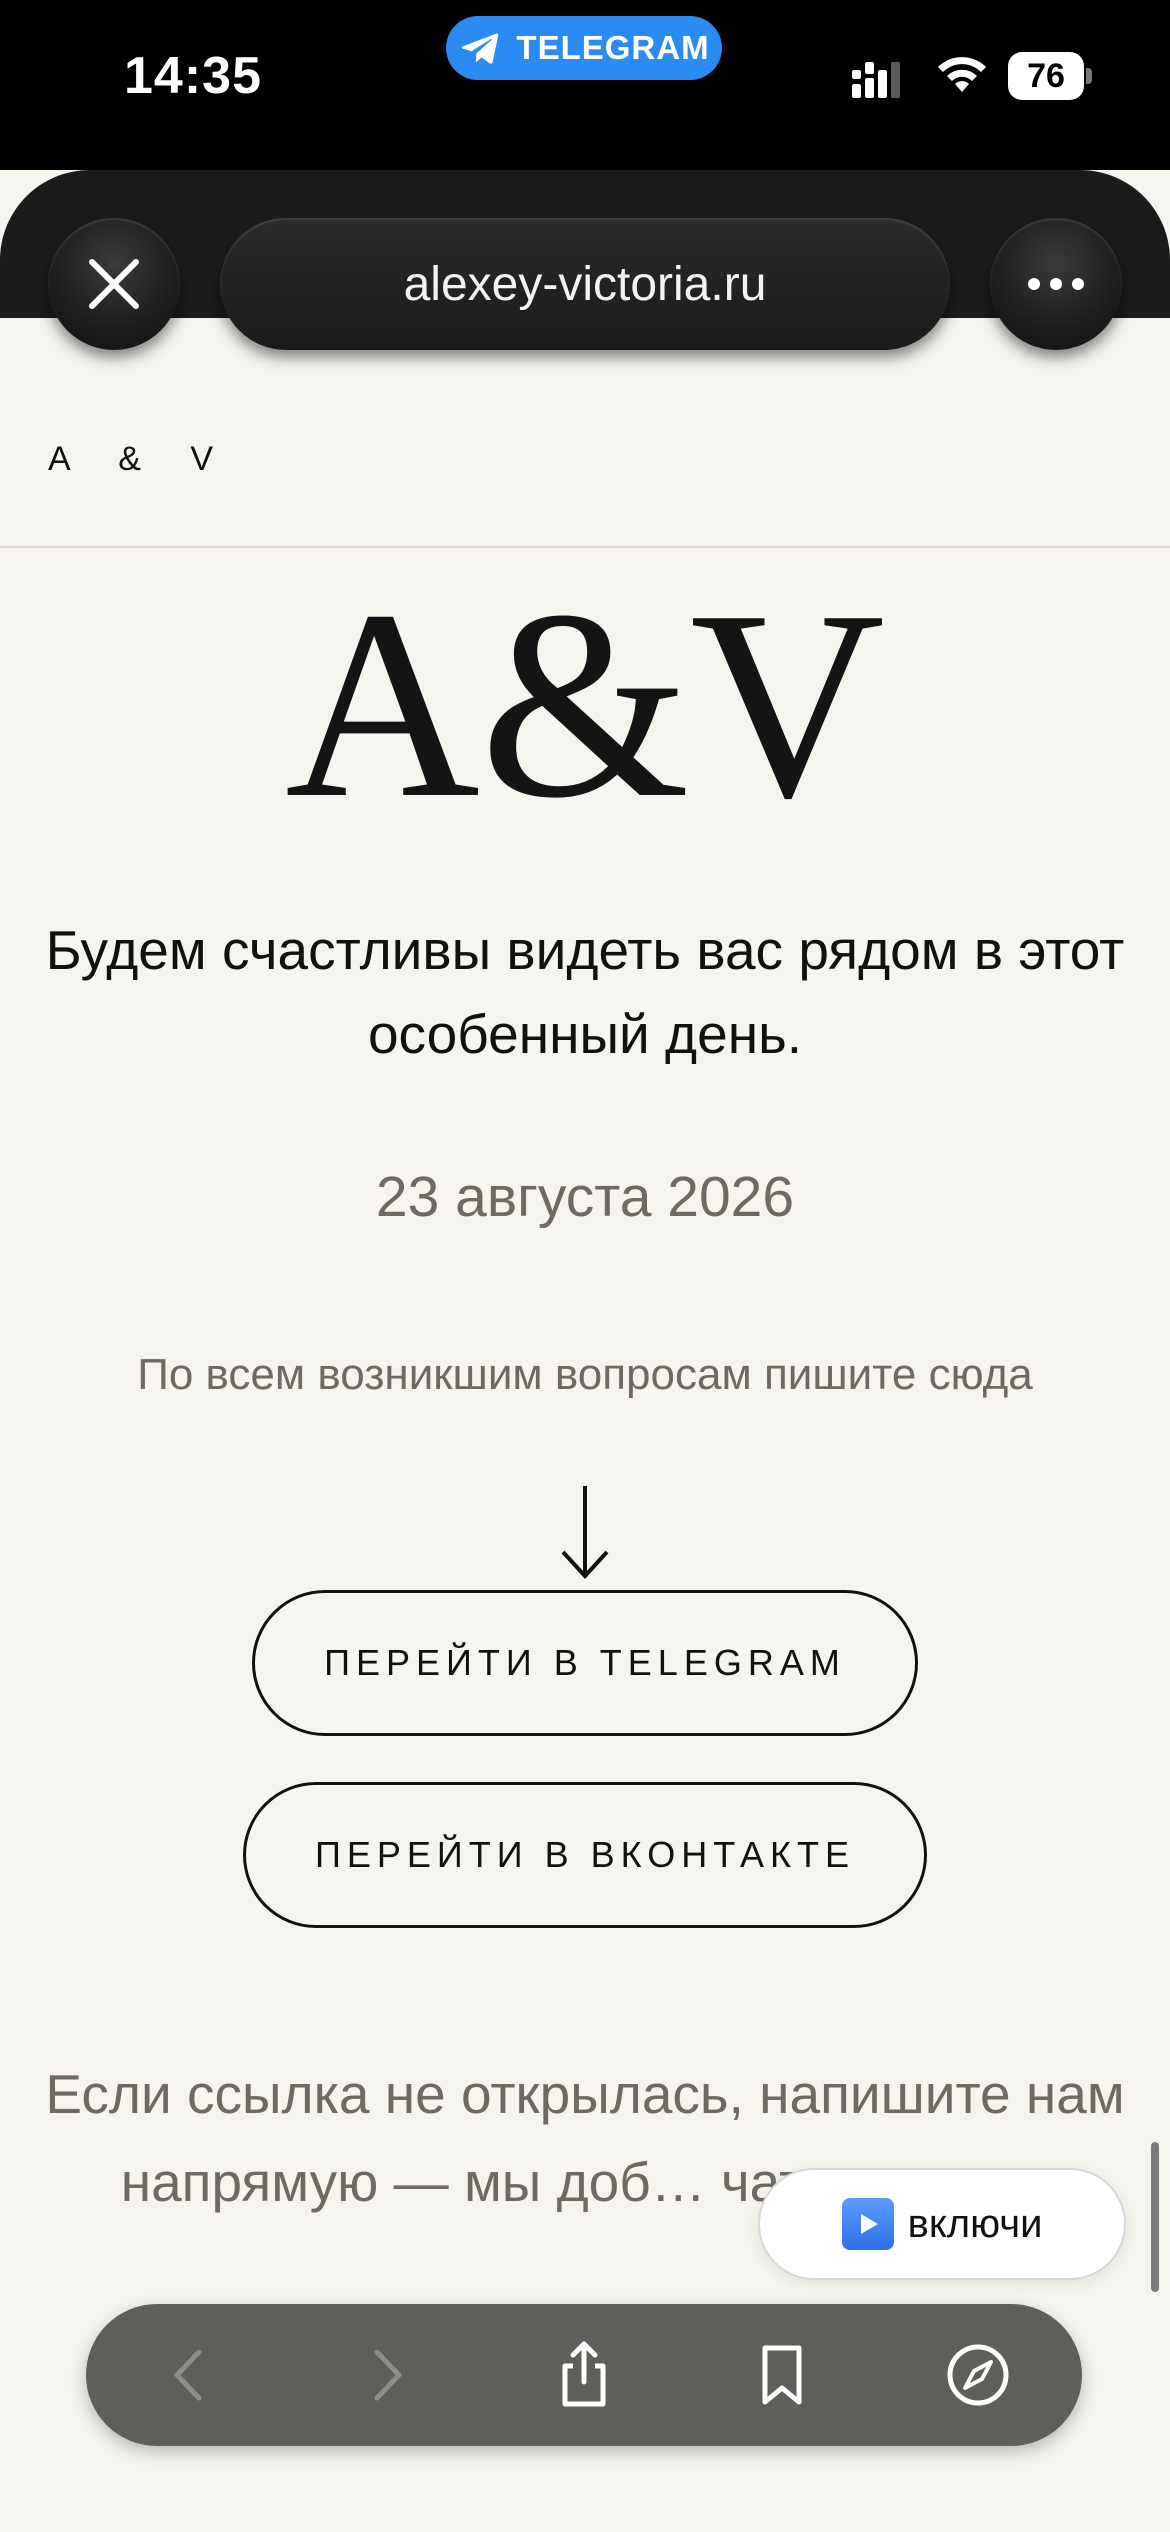  I want to click on telegram-pill-label: TELEGRAM, so click(613, 47).